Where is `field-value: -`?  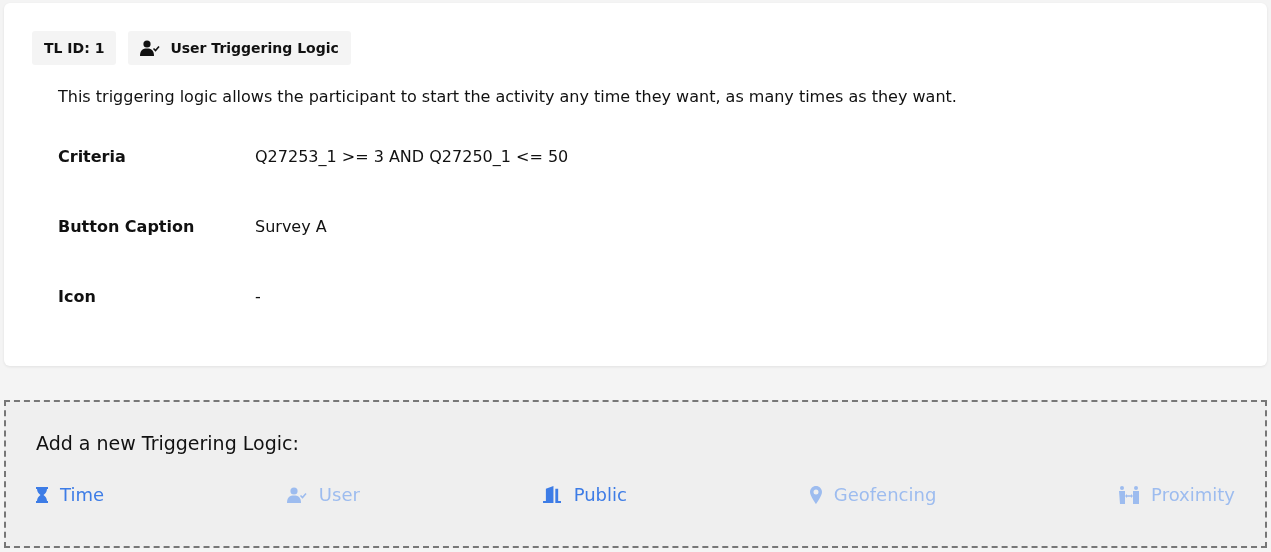
field-value: - is located at coordinates (258, 297).